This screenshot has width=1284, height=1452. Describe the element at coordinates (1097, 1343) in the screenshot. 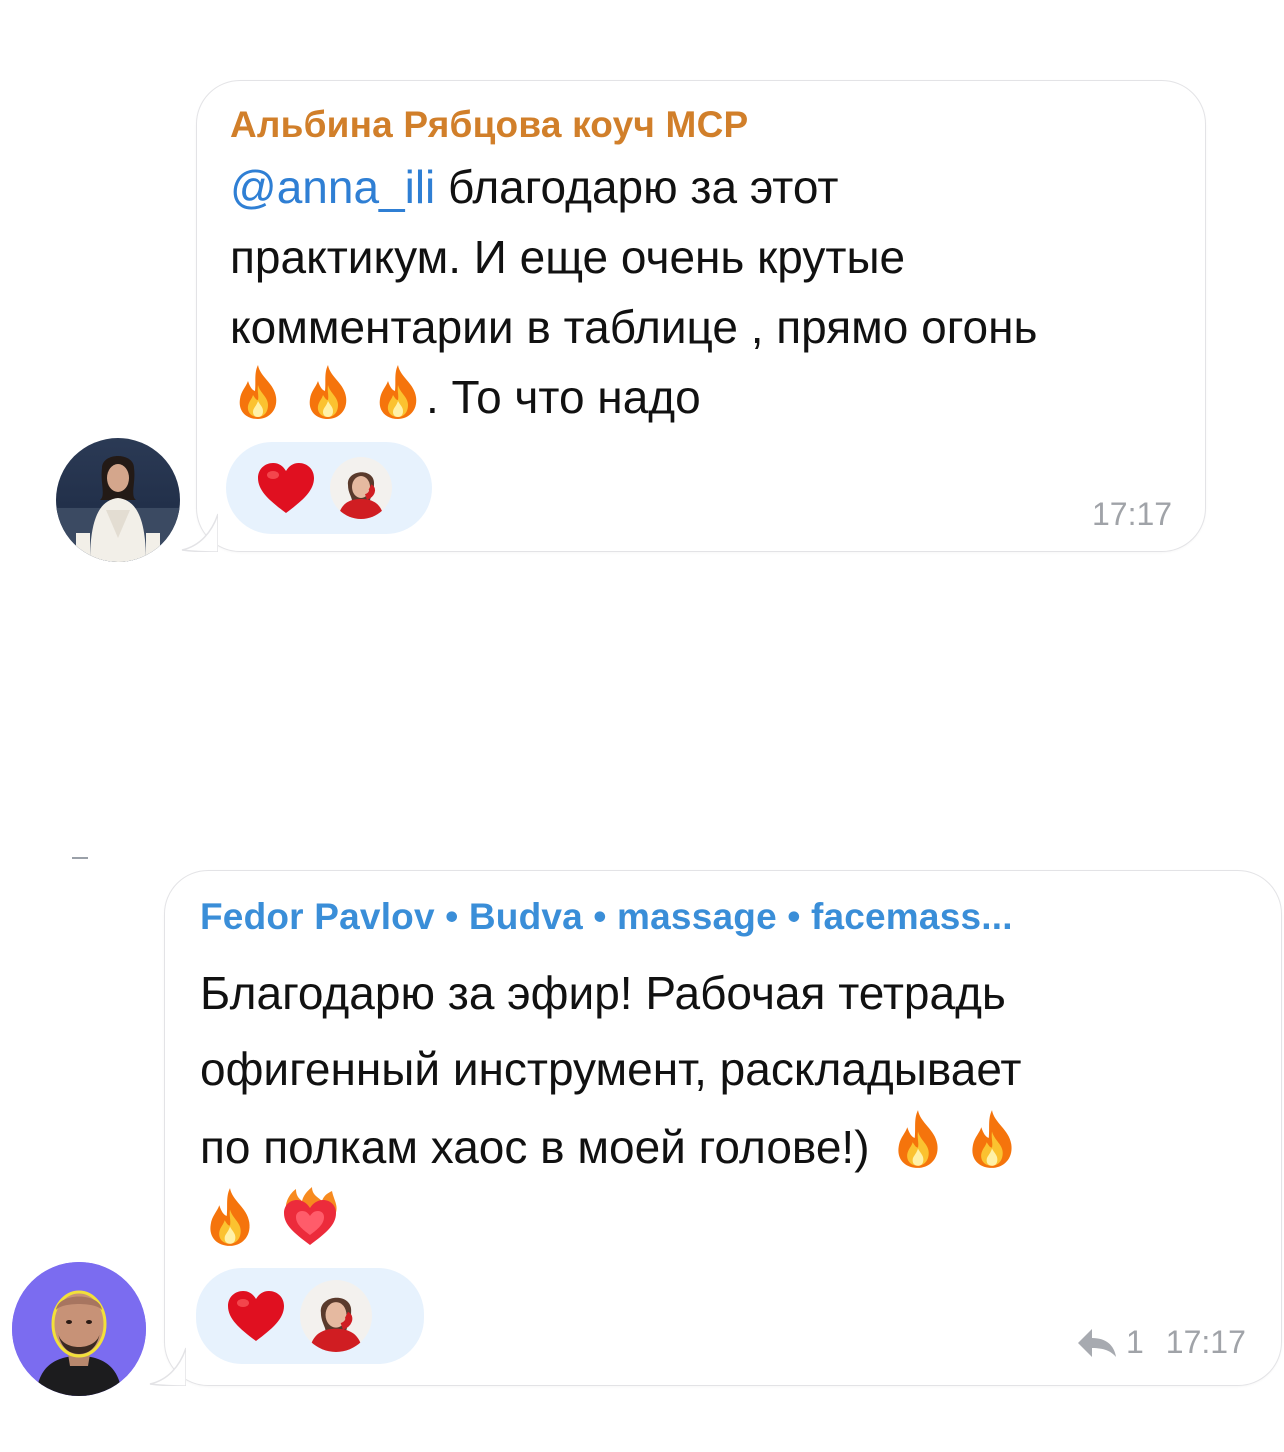

I see `reply-arrow-icon` at that location.